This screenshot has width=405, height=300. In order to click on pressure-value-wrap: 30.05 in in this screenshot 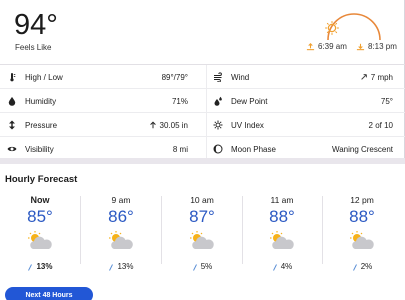, I will do `click(168, 125)`.